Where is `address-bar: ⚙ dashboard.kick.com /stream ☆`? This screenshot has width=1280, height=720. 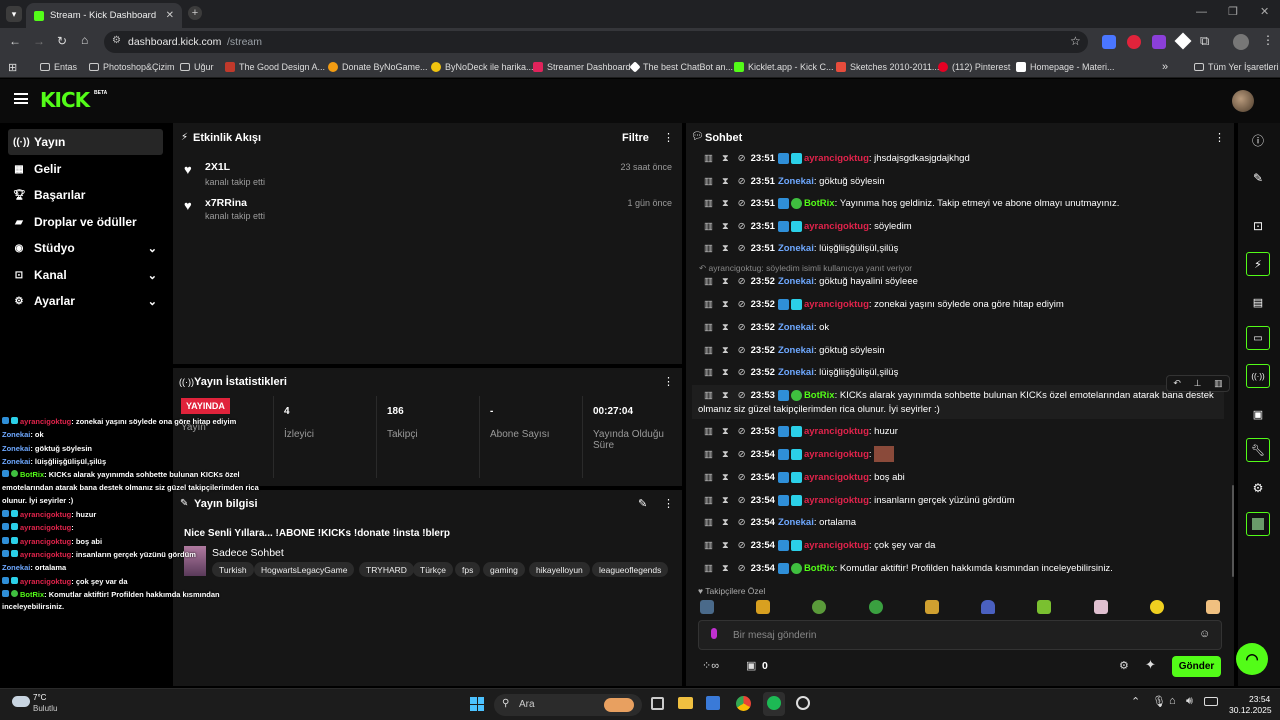
address-bar: ⚙ dashboard.kick.com /stream ☆ is located at coordinates (596, 42).